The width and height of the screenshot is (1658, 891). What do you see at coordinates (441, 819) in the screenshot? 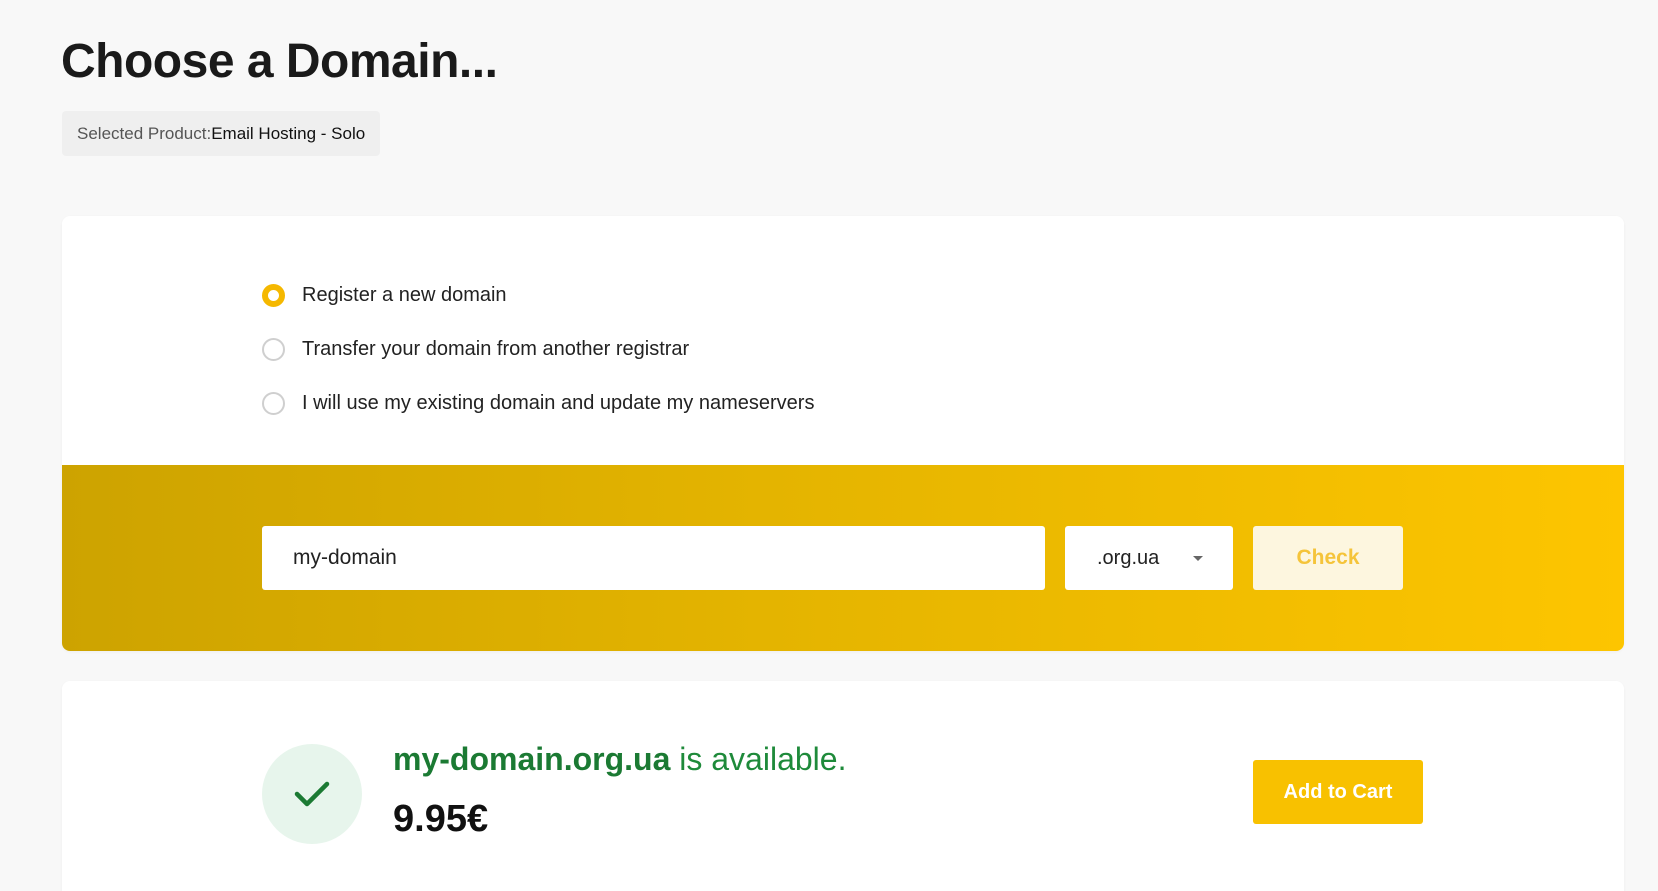
I see `domain-price: 9.95€` at bounding box center [441, 819].